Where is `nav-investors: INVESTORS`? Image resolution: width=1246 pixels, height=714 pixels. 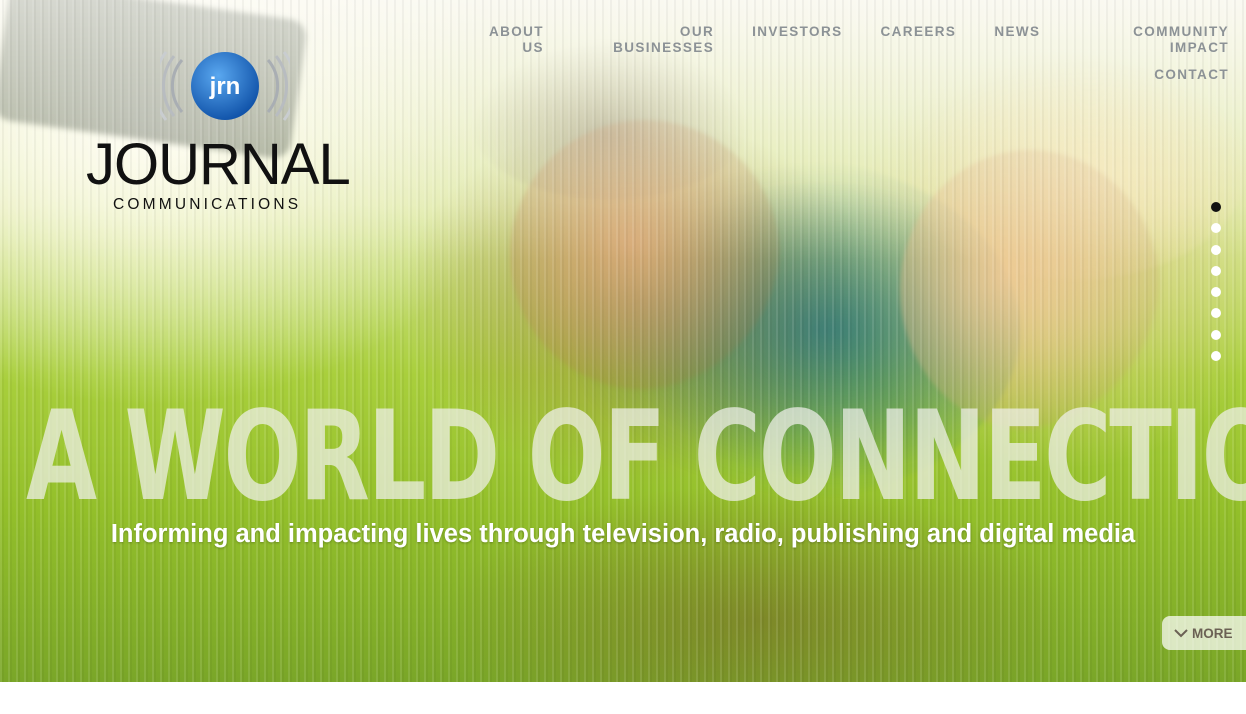 nav-investors: INVESTORS is located at coordinates (797, 40).